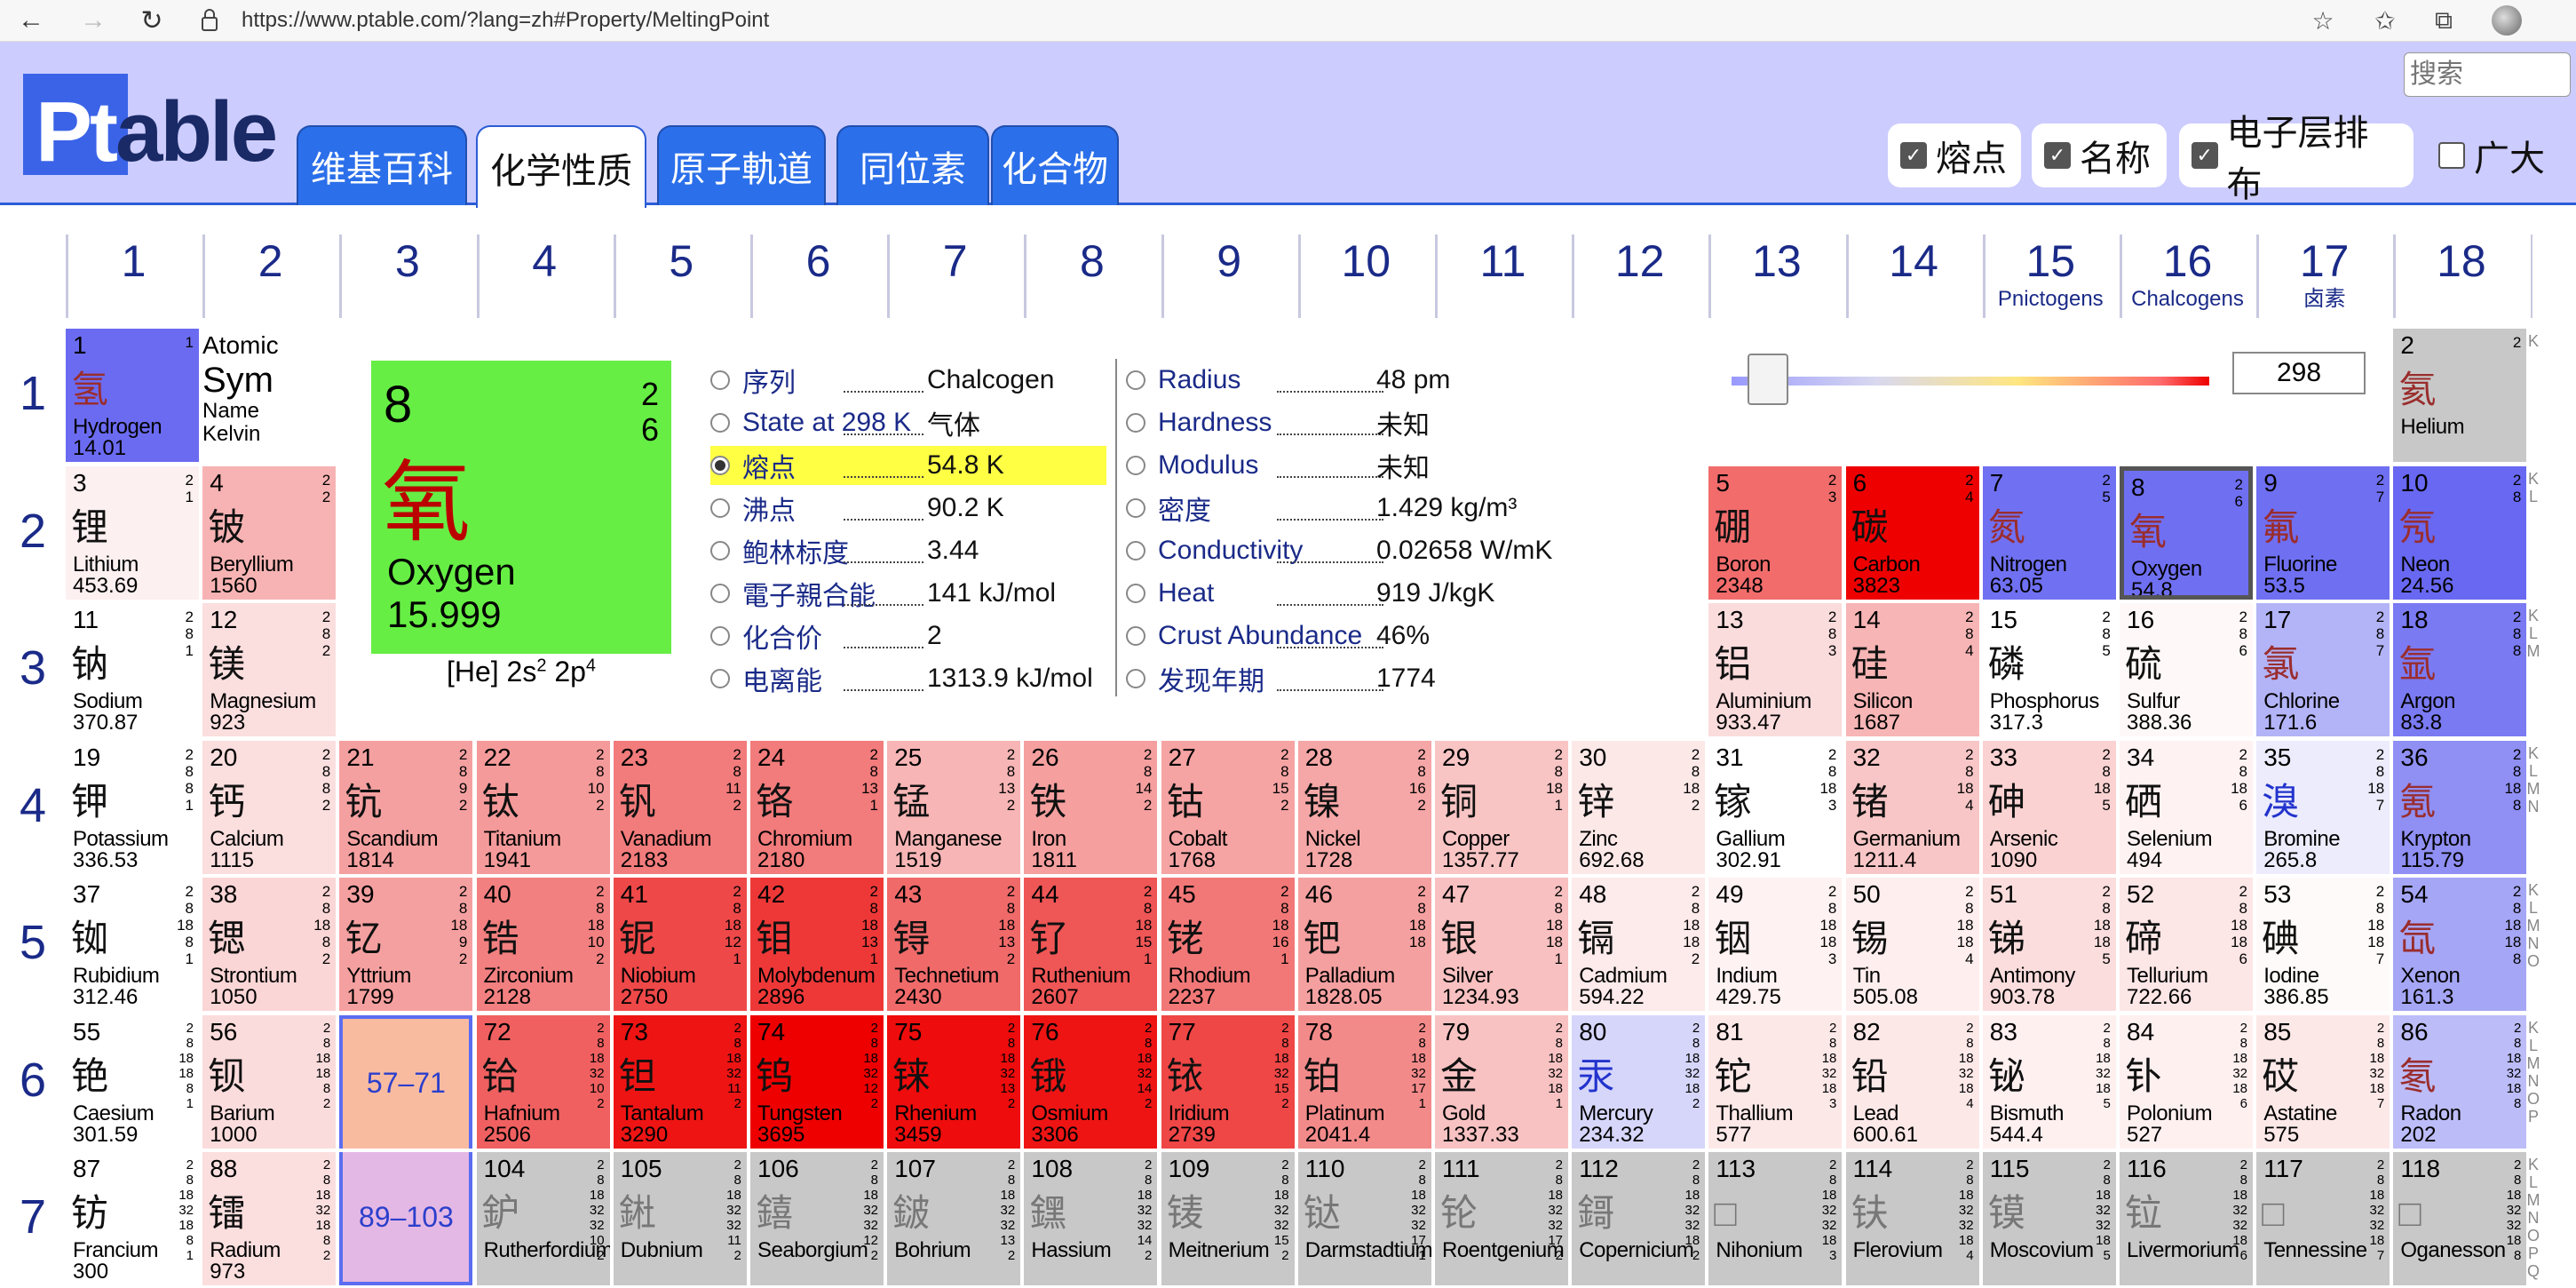 The height and width of the screenshot is (1288, 2576). What do you see at coordinates (2460, 532) in the screenshot?
I see `element-cell-neon: 10 2 8 氖 Neon 24.56` at bounding box center [2460, 532].